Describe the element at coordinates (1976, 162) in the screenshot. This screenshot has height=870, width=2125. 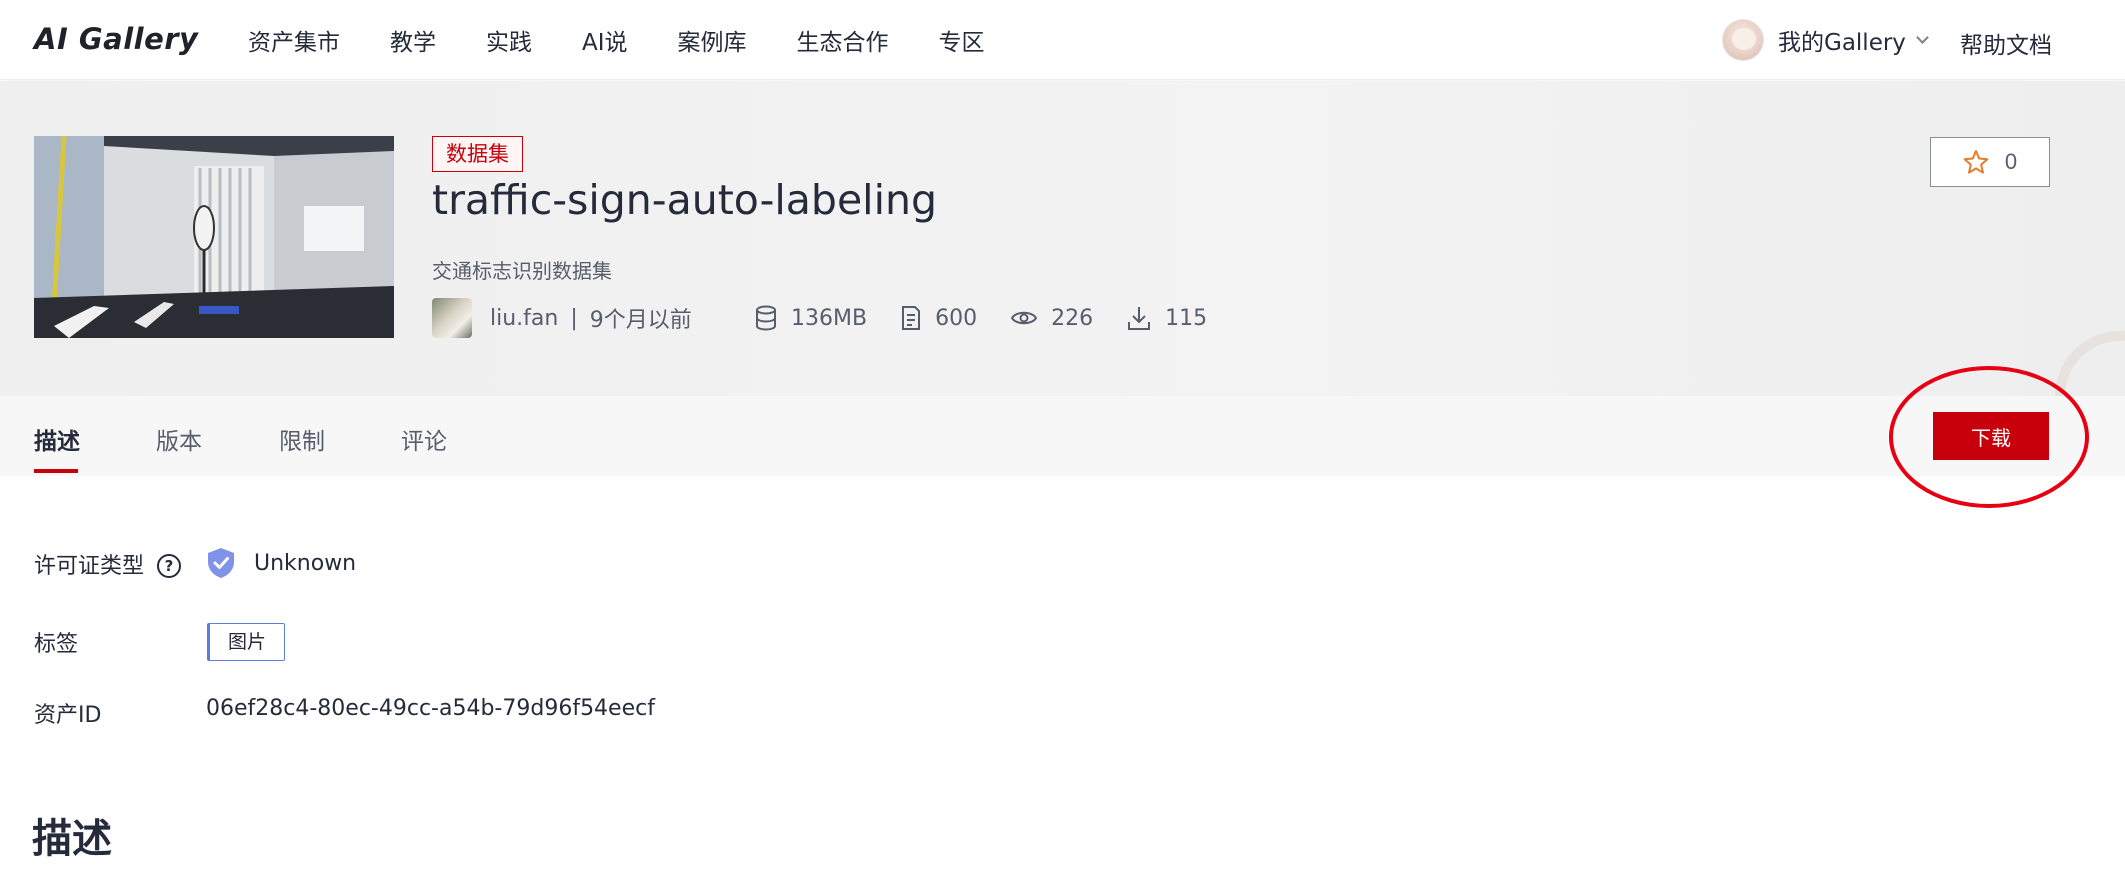
I see `star-icon` at that location.